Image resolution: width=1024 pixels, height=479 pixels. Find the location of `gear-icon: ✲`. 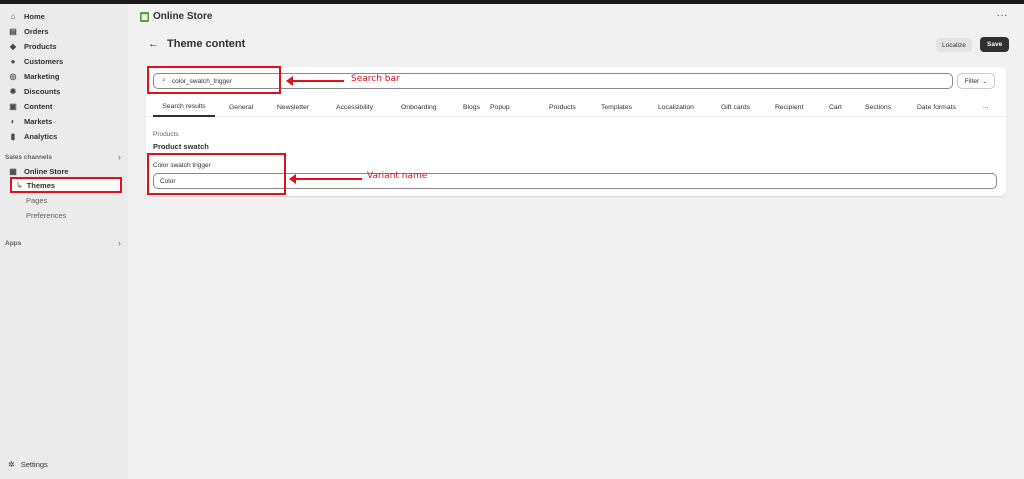

gear-icon: ✲ is located at coordinates (11, 464).